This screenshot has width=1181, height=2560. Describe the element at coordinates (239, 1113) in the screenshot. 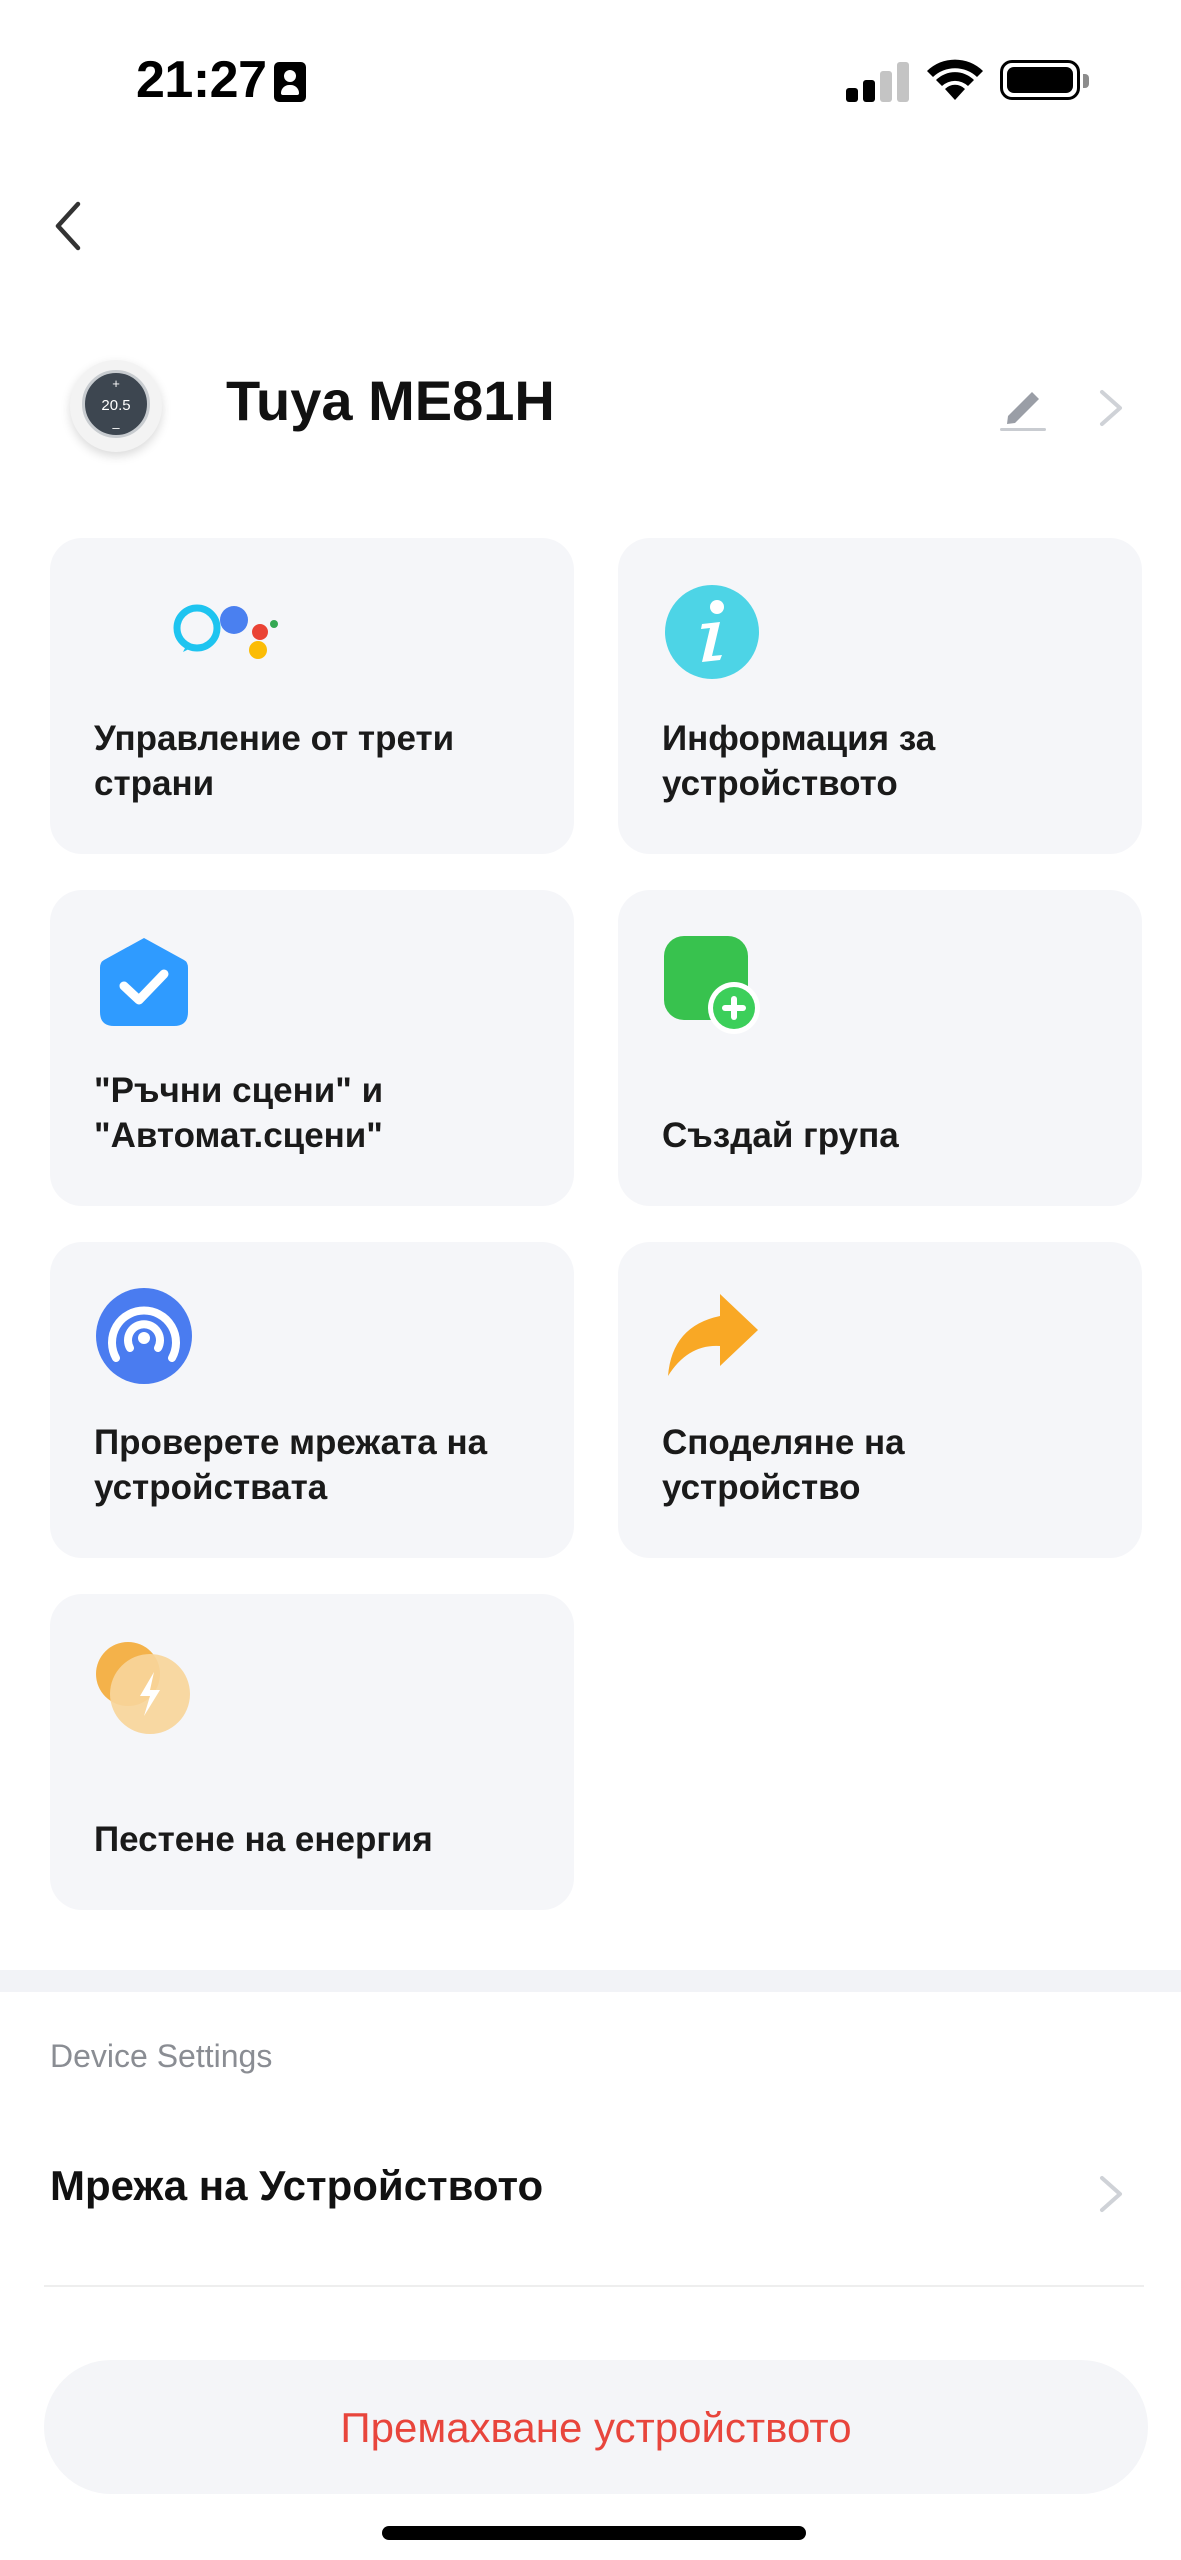

I see `tile-label: "Ръчни сцени" и "Автомат.сцени"` at that location.